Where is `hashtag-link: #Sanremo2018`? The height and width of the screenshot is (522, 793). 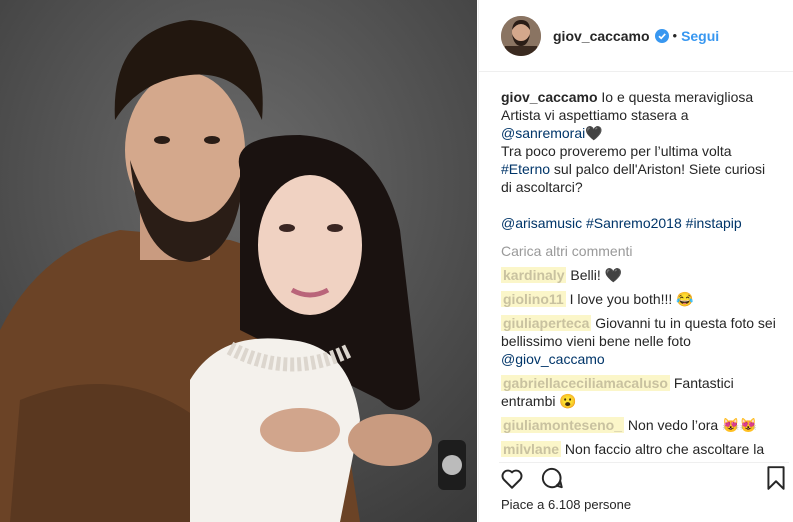
hashtag-link: #Sanremo2018 is located at coordinates (634, 223).